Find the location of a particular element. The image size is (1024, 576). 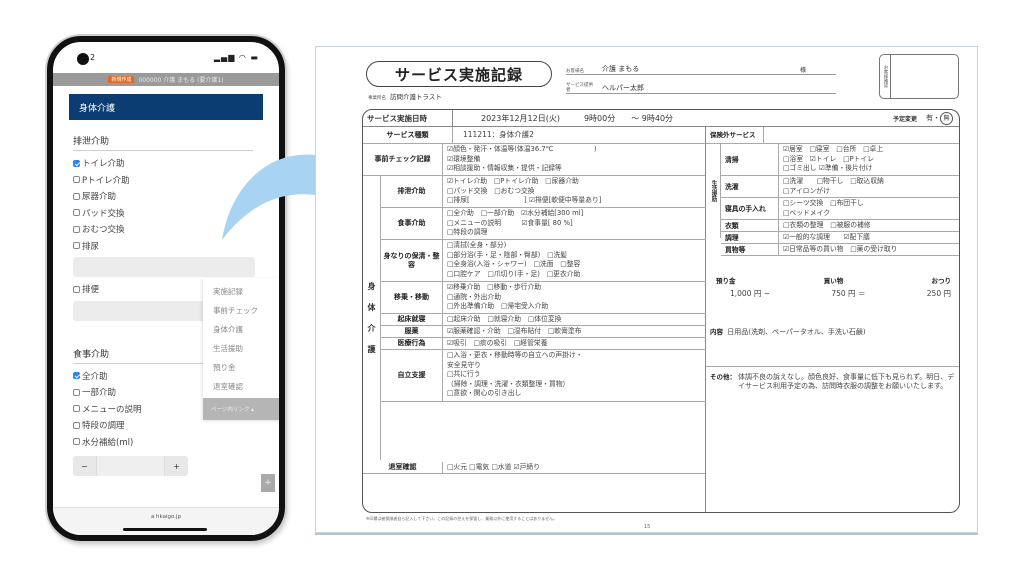

menu-item-life-support: 生活援助 is located at coordinates (241, 348).